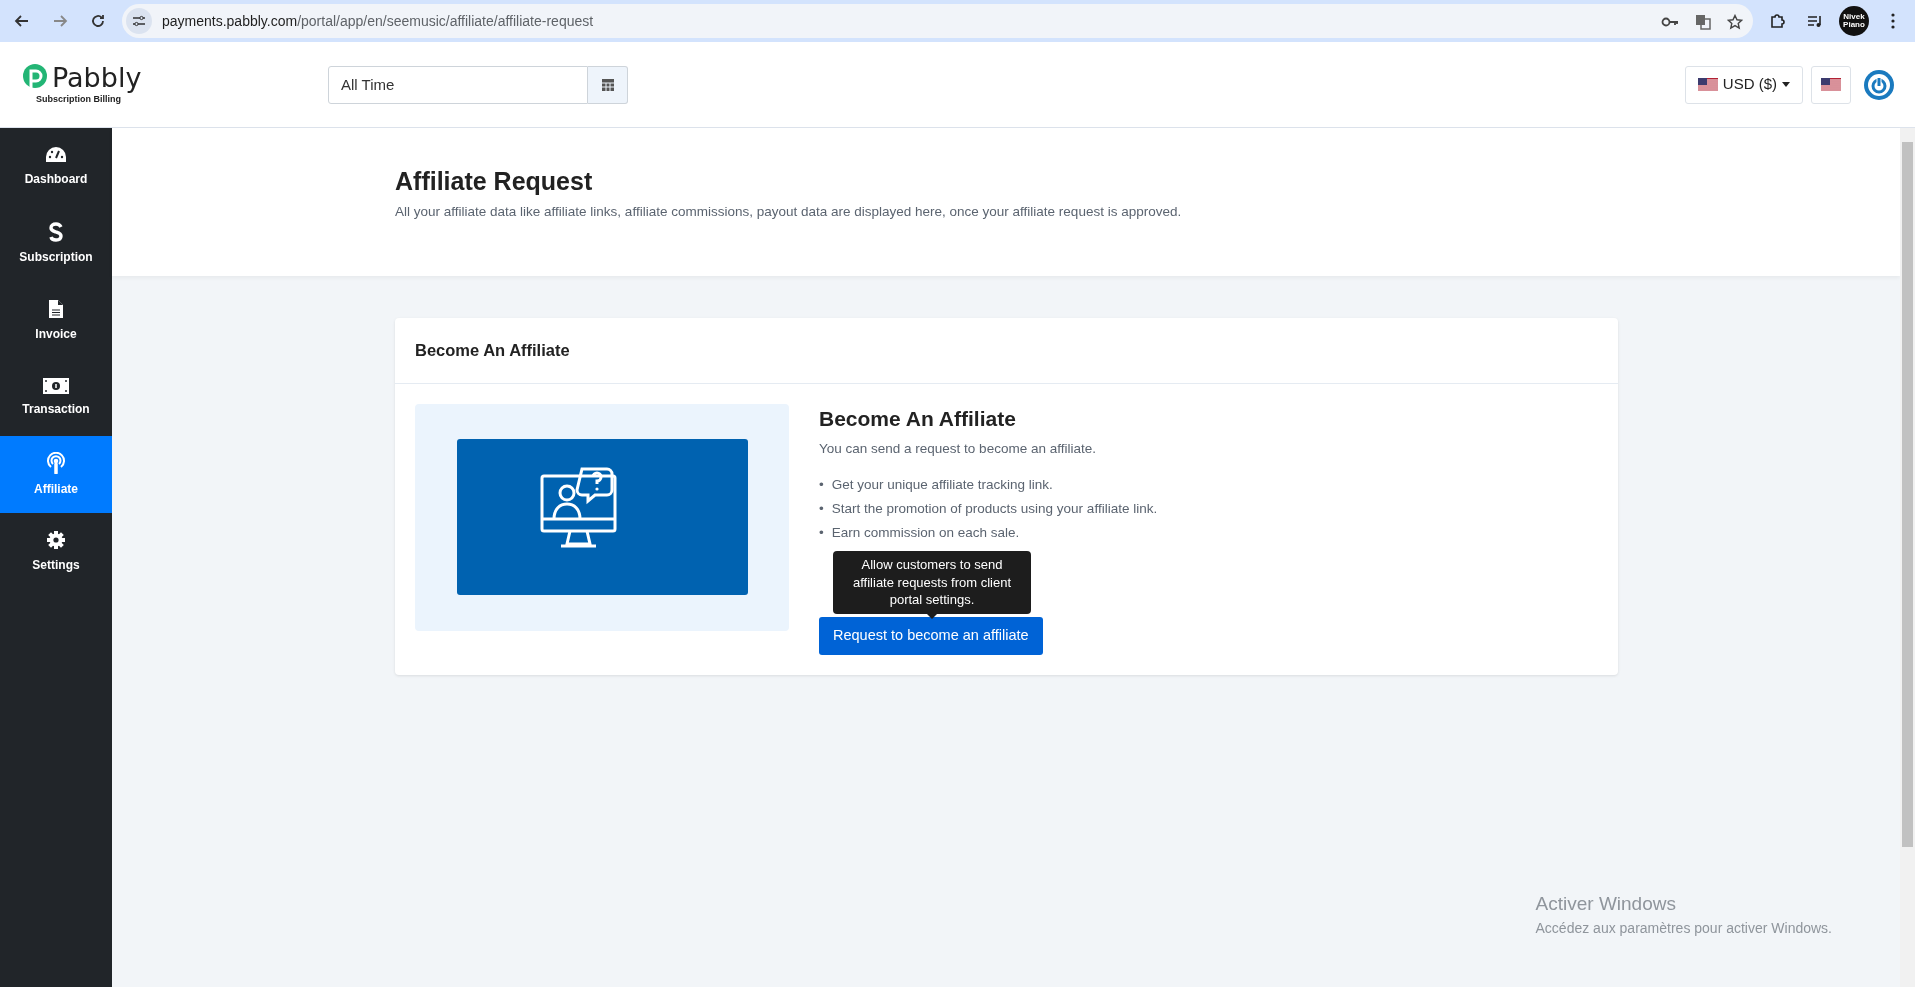  Describe the element at coordinates (1683, 928) in the screenshot. I see `activation-notice-text: Accédez aux paramètres pour activer Windows.` at that location.